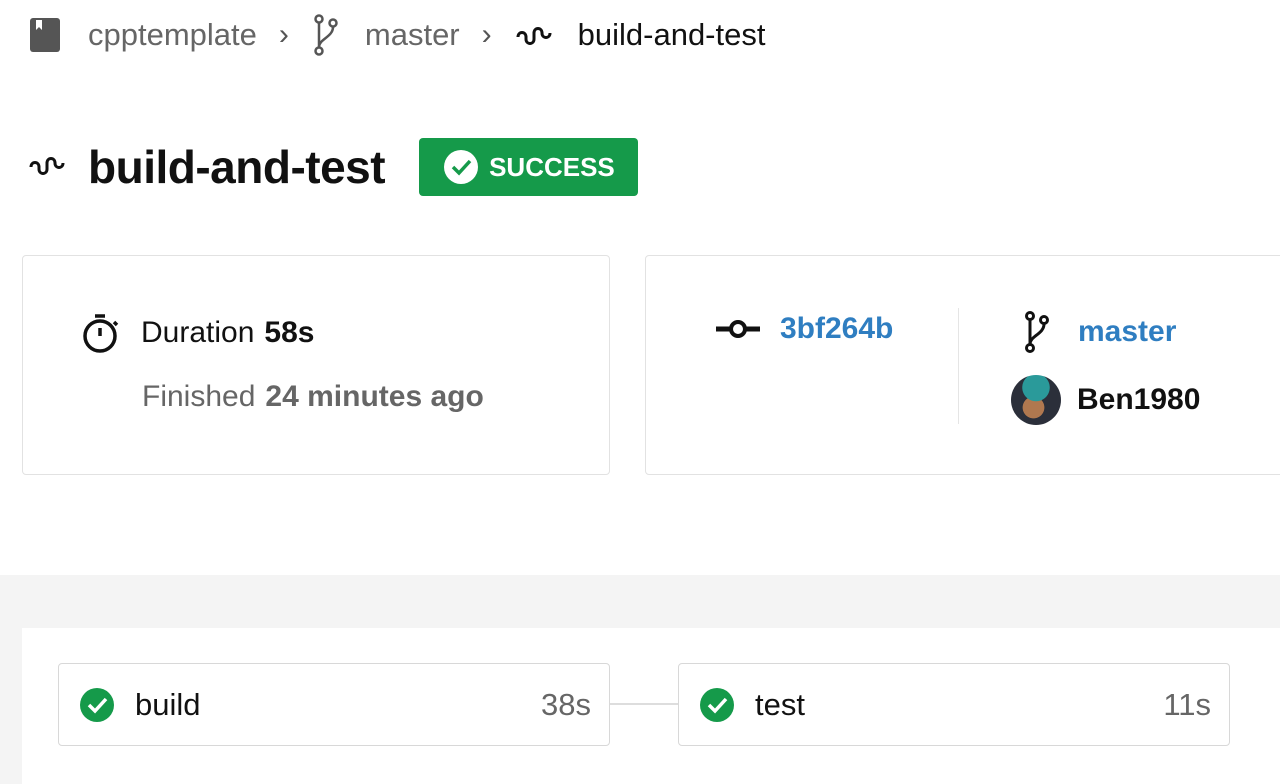 This screenshot has width=1280, height=784. Describe the element at coordinates (101, 333) in the screenshot. I see `timer-icon` at that location.